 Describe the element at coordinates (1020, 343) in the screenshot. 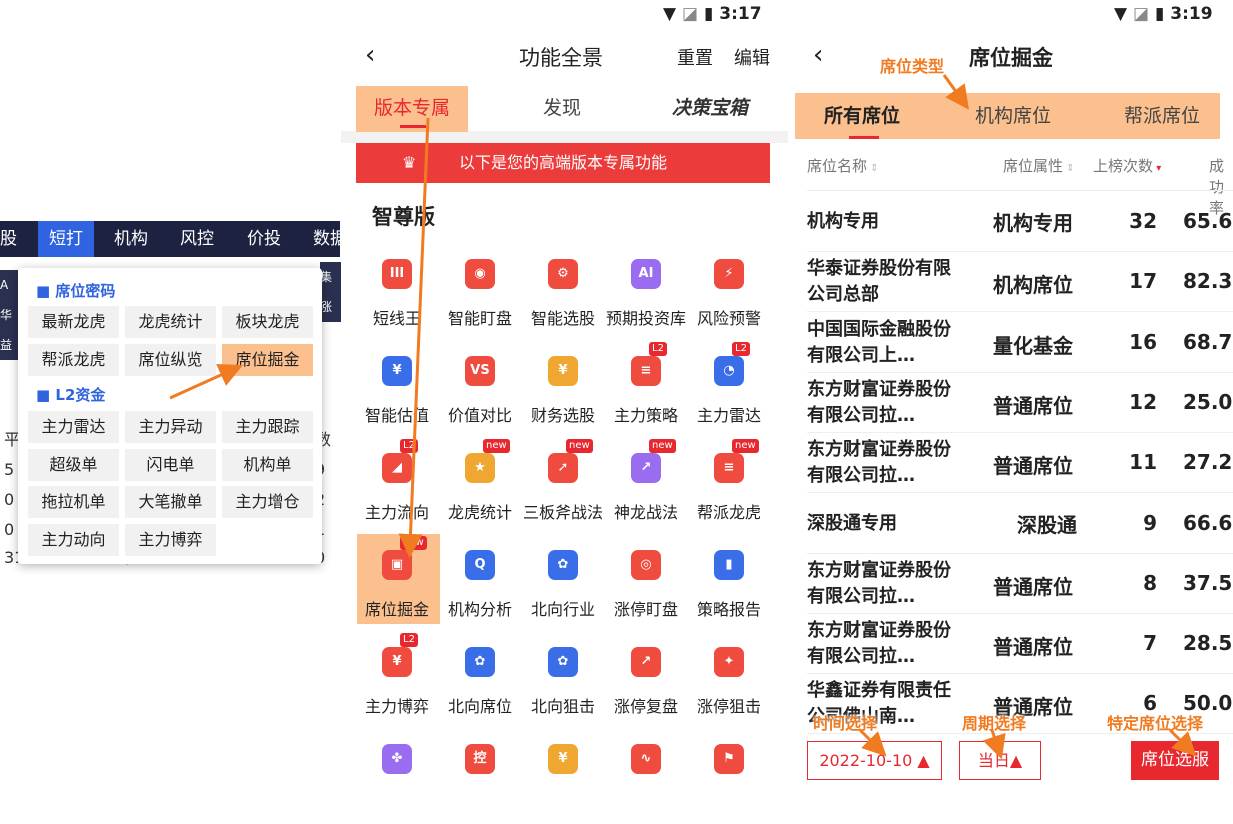

I see `table-row: 中国国际金融股份有限公司上… 量化基金 16 68.7` at that location.